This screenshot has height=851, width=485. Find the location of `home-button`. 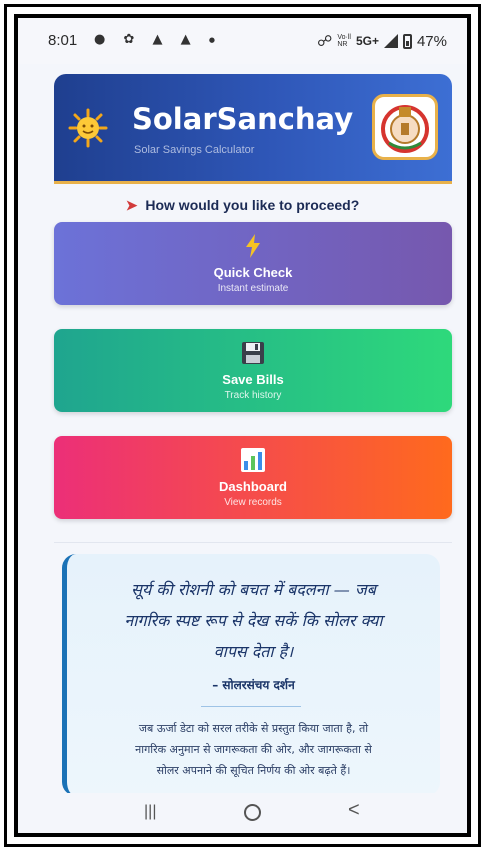

home-button is located at coordinates (252, 812).